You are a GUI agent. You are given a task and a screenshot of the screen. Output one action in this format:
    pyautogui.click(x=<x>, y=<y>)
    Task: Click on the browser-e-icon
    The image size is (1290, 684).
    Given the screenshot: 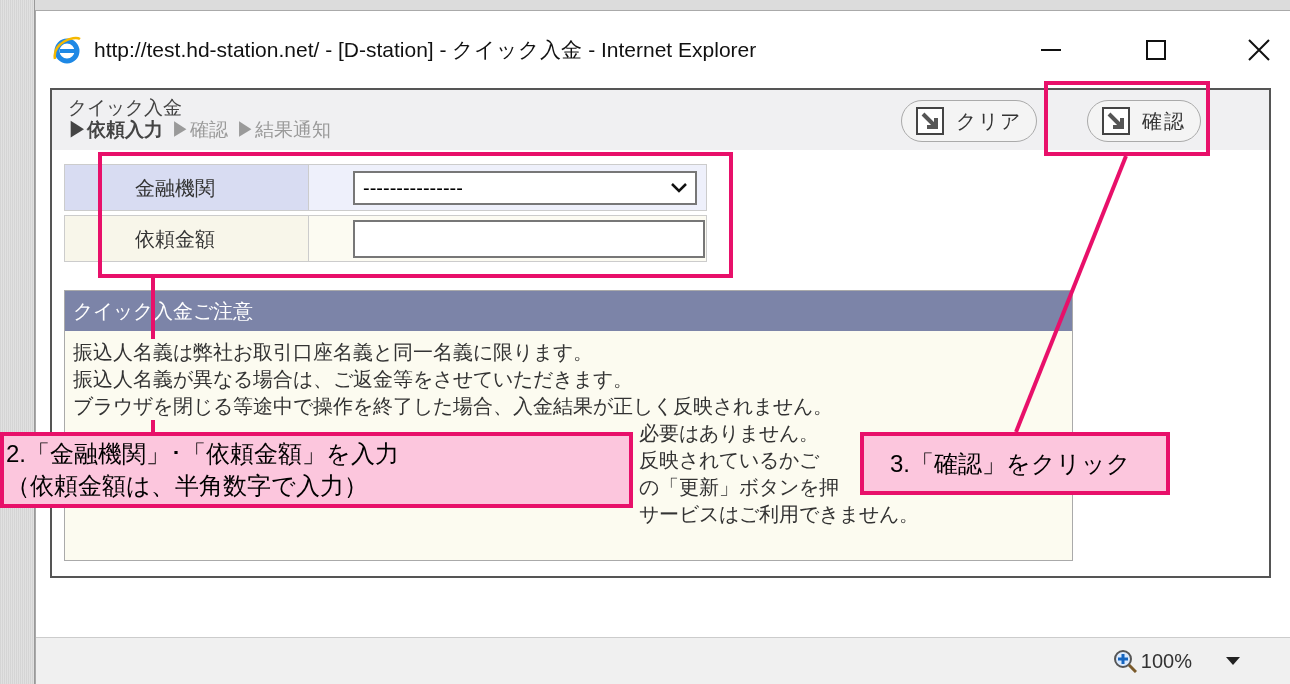 What is the action you would take?
    pyautogui.click(x=67, y=49)
    